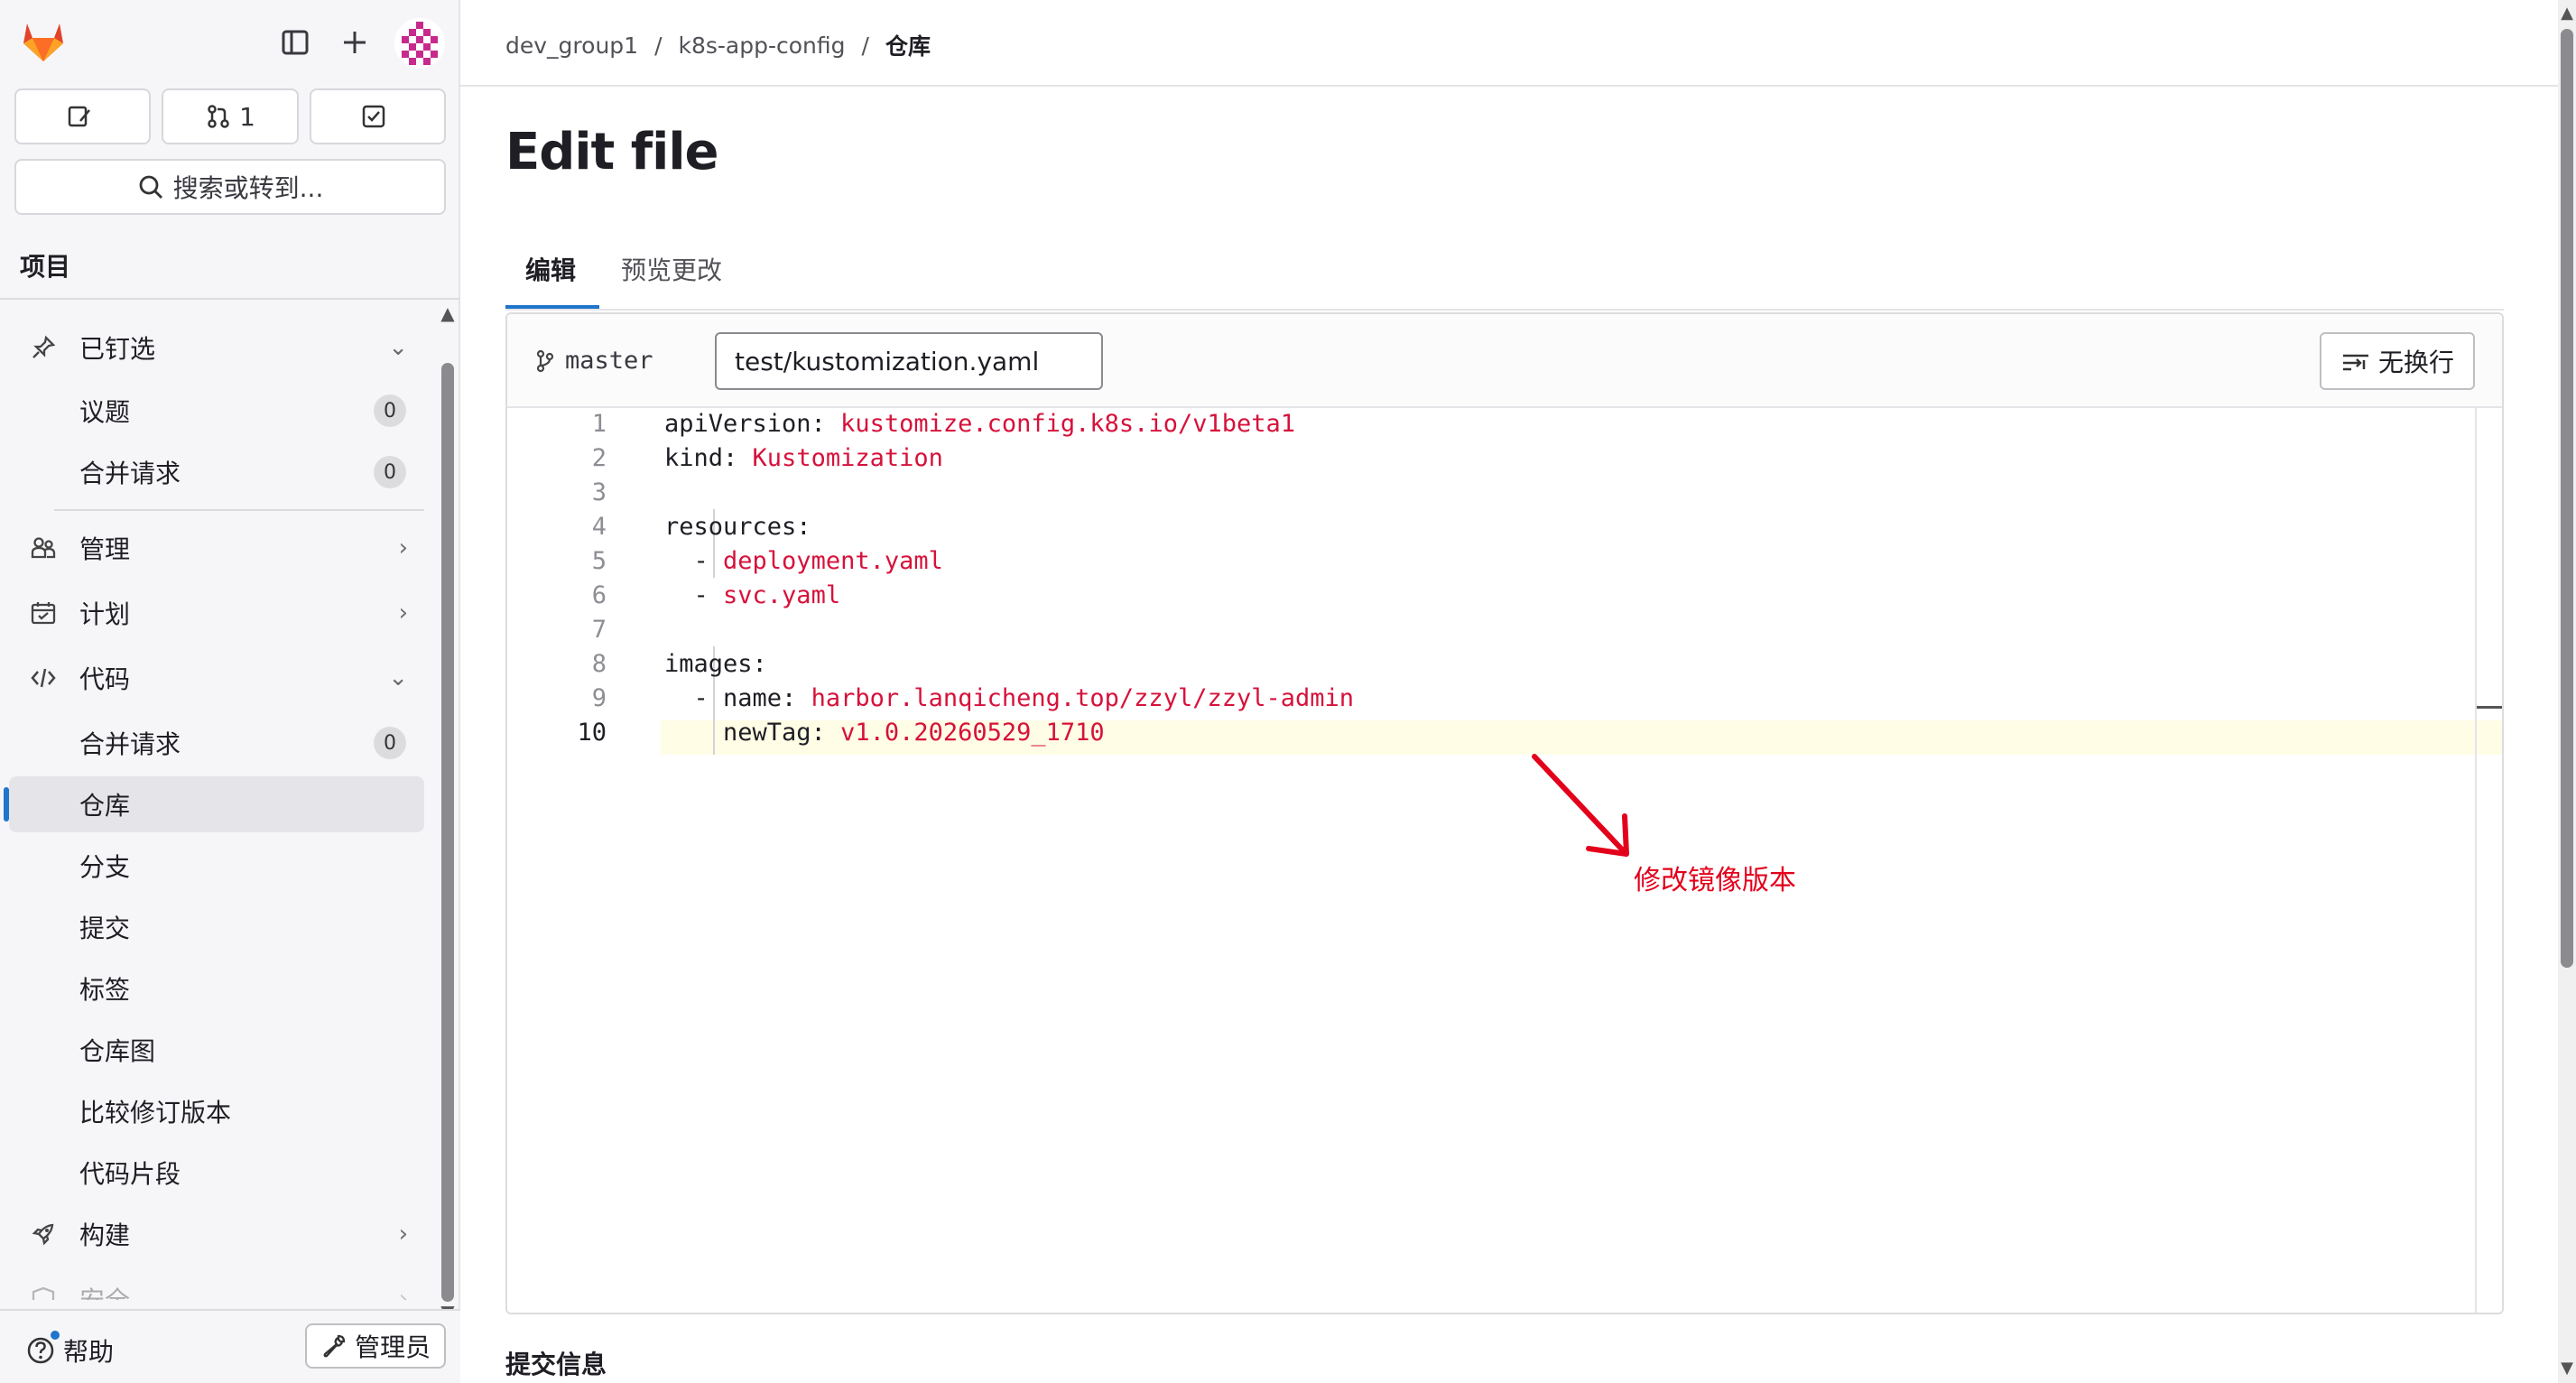  I want to click on merge-requests-count: 1, so click(247, 116).